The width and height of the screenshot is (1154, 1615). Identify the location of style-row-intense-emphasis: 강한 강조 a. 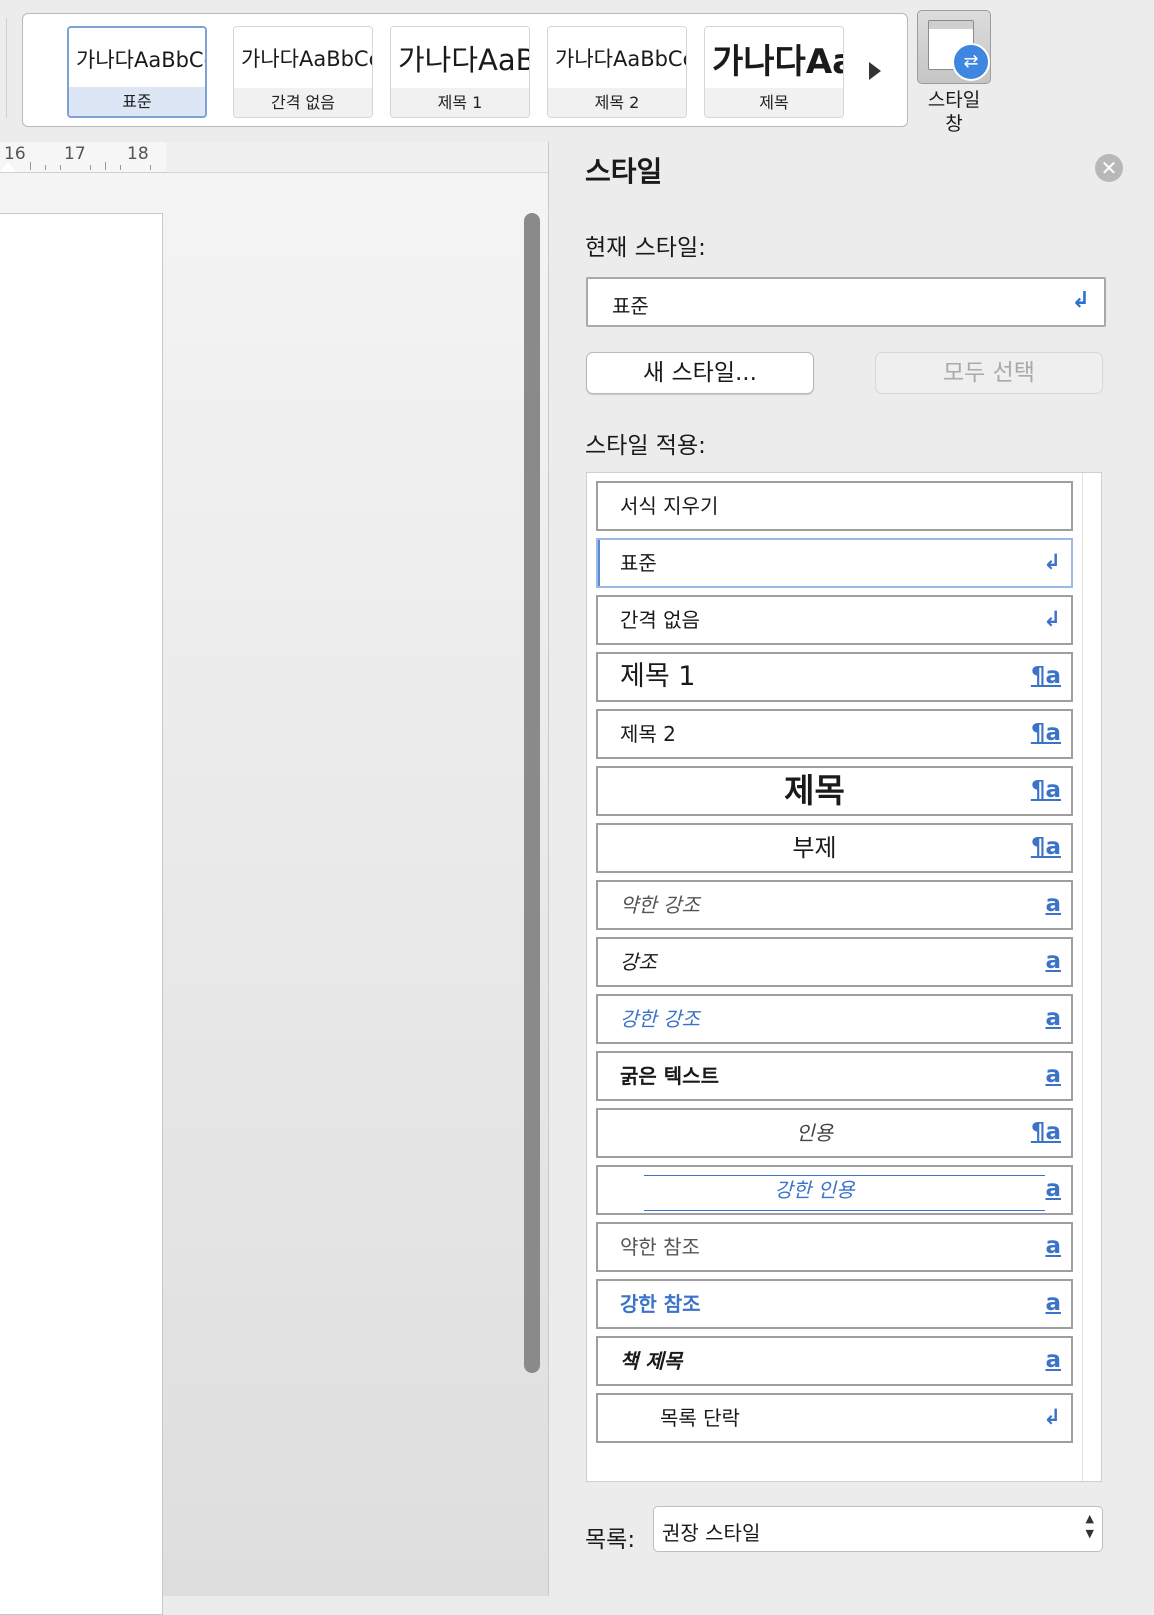
(834, 1019).